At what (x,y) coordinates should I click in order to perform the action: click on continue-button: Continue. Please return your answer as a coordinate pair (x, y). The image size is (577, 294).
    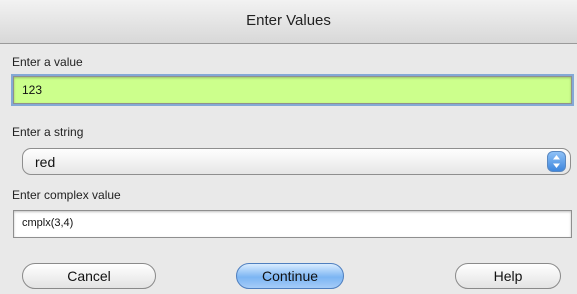
    Looking at the image, I should click on (290, 276).